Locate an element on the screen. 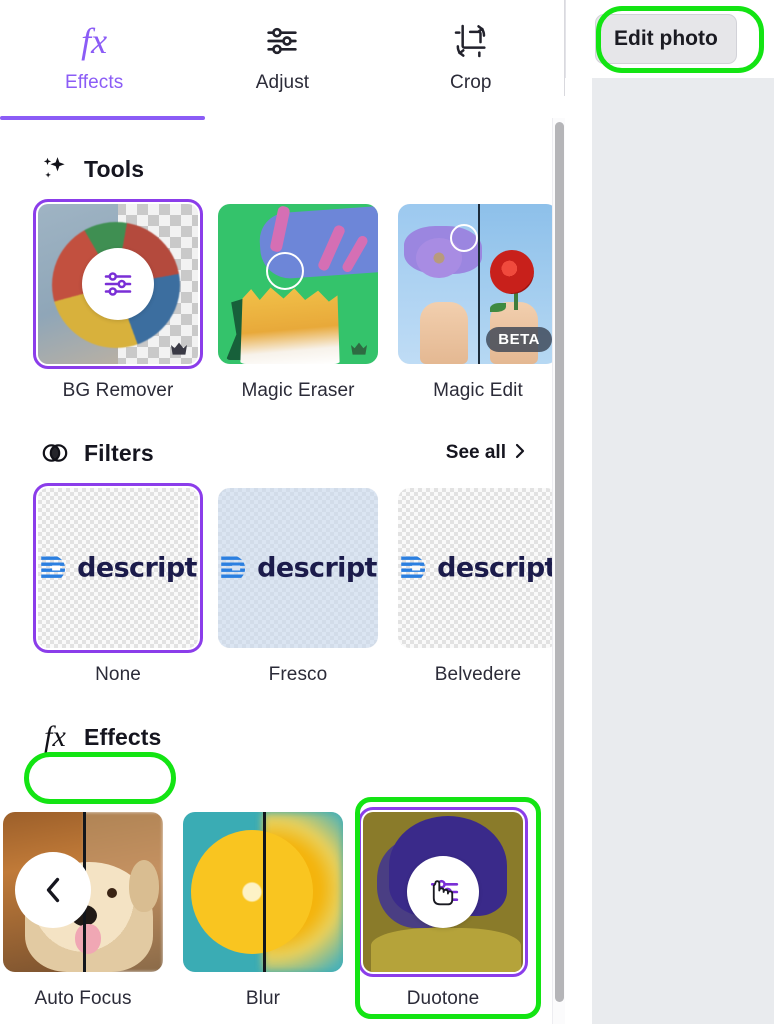  magic-eraser-thumbnail is located at coordinates (298, 284).